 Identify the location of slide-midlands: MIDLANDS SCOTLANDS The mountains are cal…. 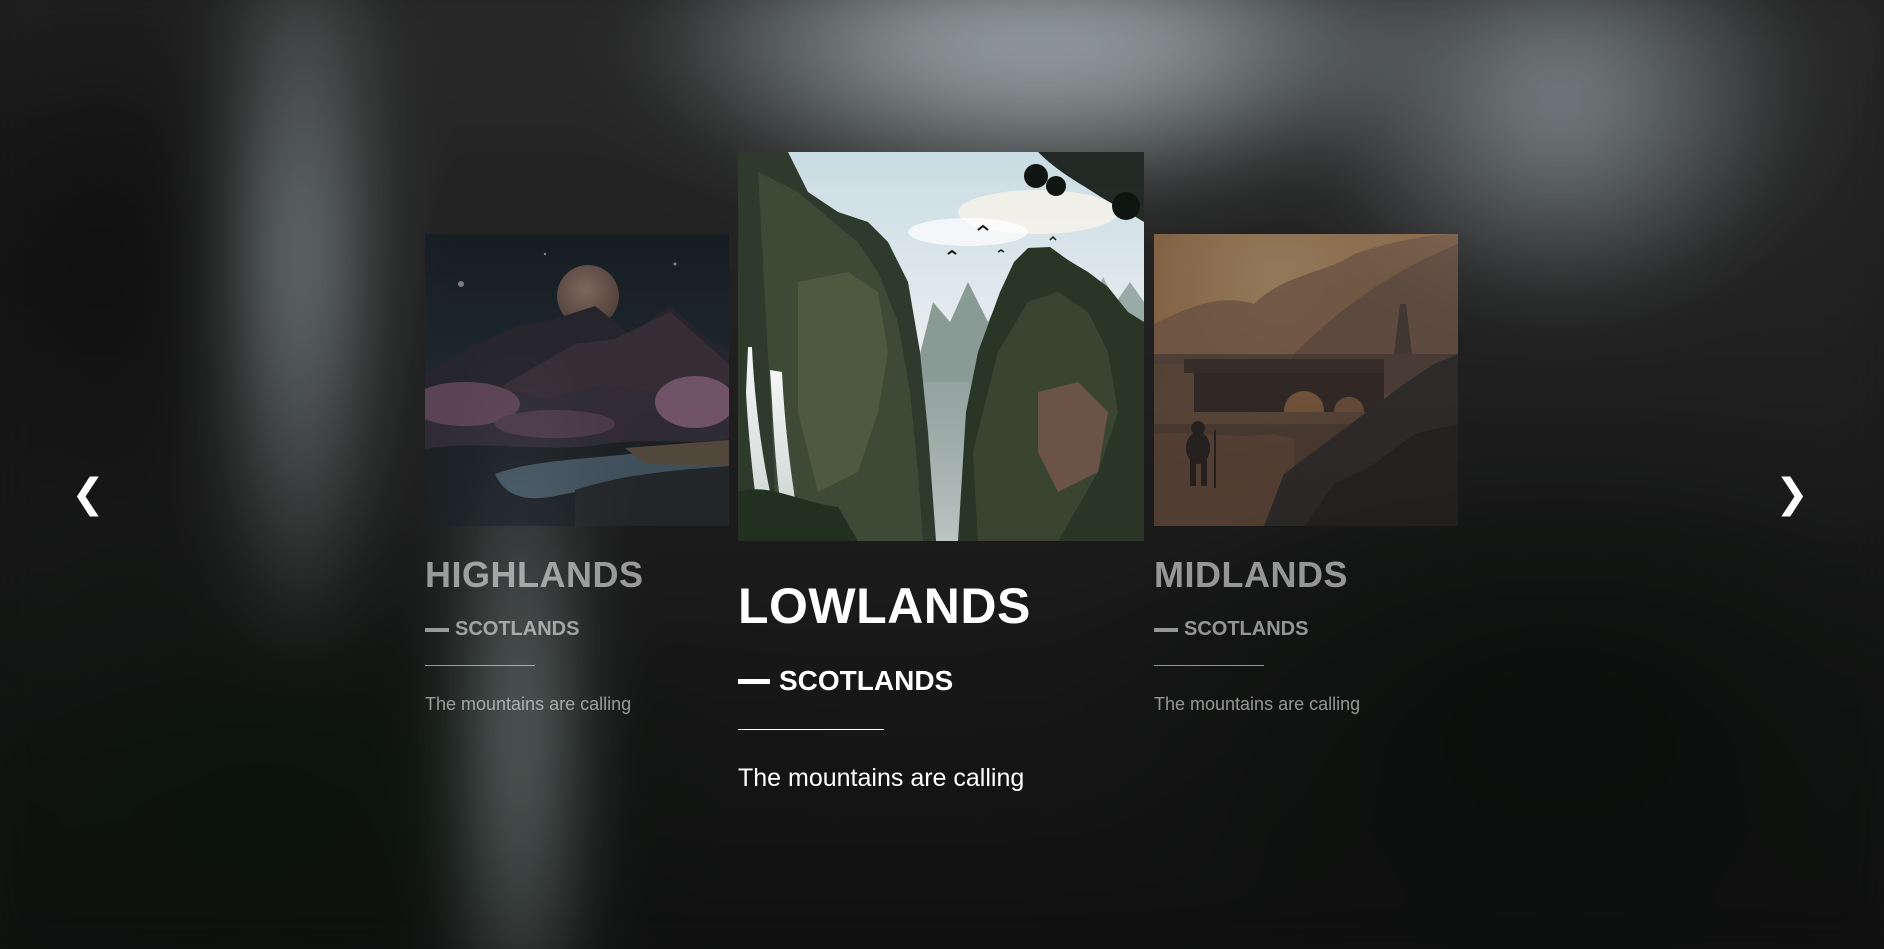
(1306, 474).